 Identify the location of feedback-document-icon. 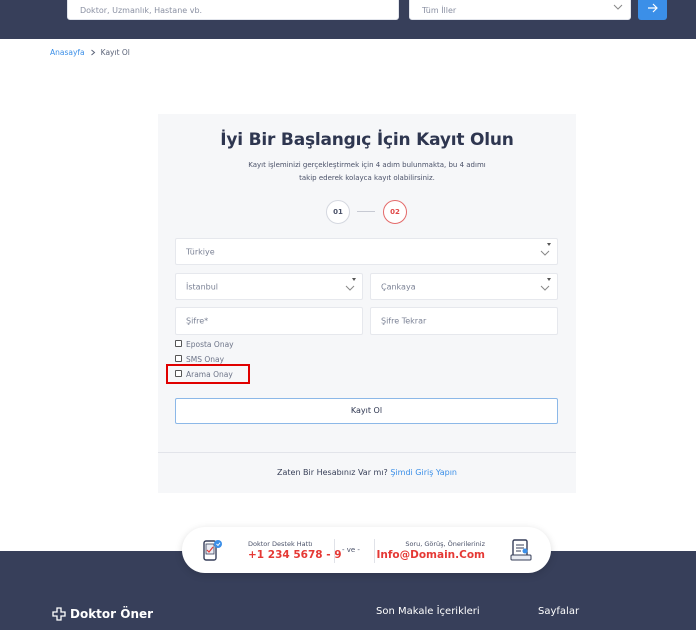
(521, 550).